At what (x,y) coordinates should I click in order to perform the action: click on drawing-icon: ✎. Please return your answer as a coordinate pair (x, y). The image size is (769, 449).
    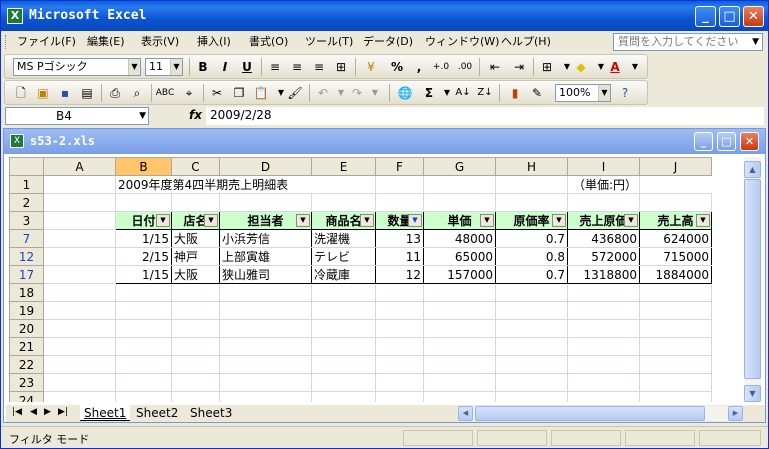
    Looking at the image, I should click on (537, 93).